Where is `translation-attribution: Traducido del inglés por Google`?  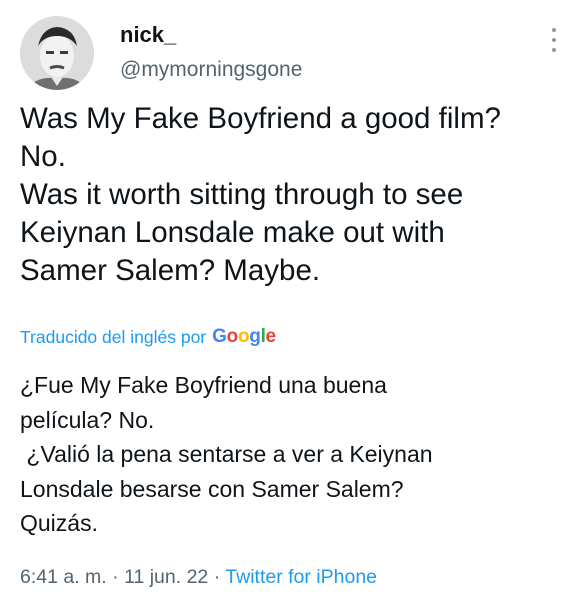
translation-attribution: Traducido del inglés por Google is located at coordinates (148, 337).